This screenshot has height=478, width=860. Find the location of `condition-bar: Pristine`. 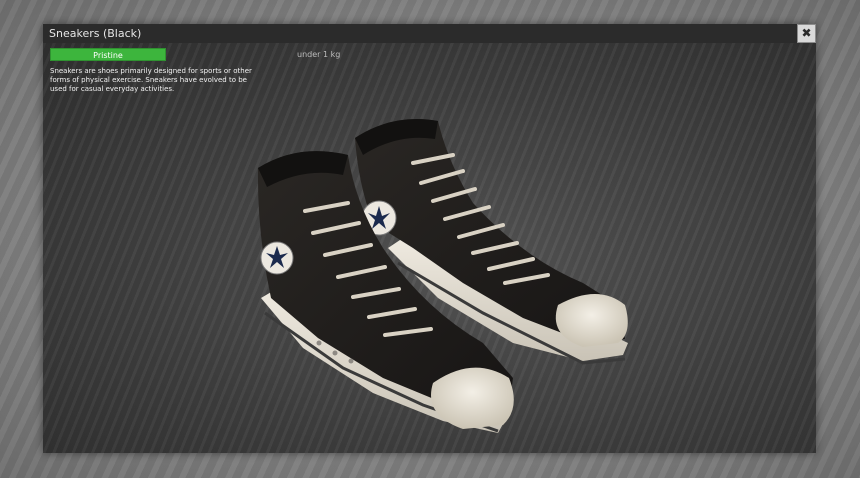

condition-bar: Pristine is located at coordinates (108, 54).